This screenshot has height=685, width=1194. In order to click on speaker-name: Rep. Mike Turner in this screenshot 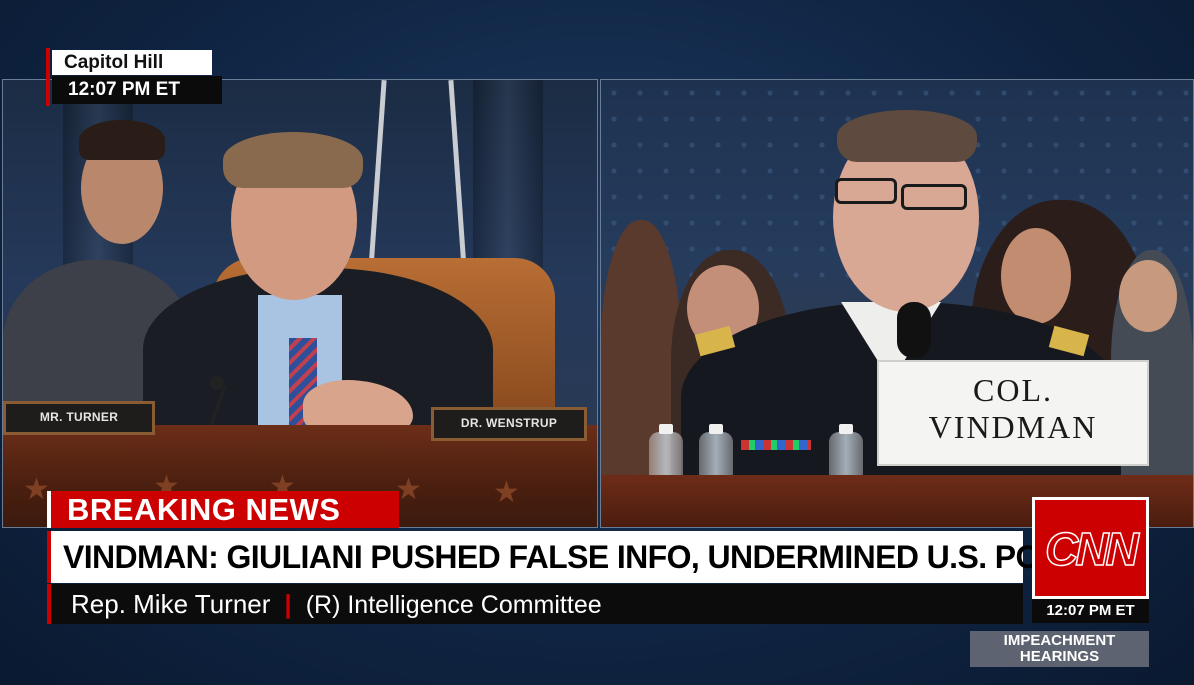, I will do `click(171, 604)`.